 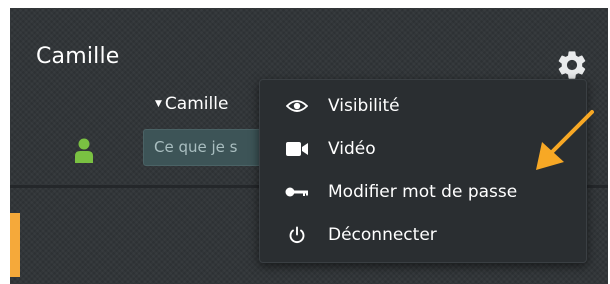 I want to click on settings-gear-icon, so click(x=572, y=65).